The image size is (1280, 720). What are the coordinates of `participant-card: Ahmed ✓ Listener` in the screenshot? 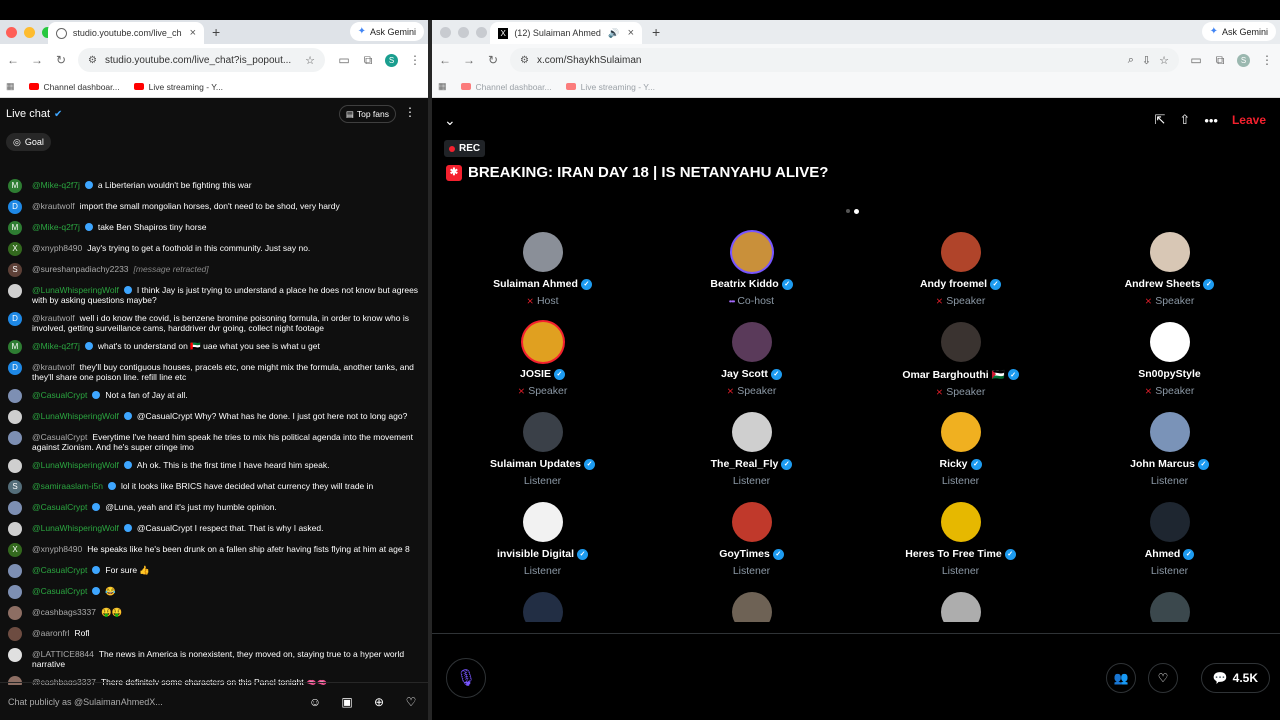 It's located at (1169, 542).